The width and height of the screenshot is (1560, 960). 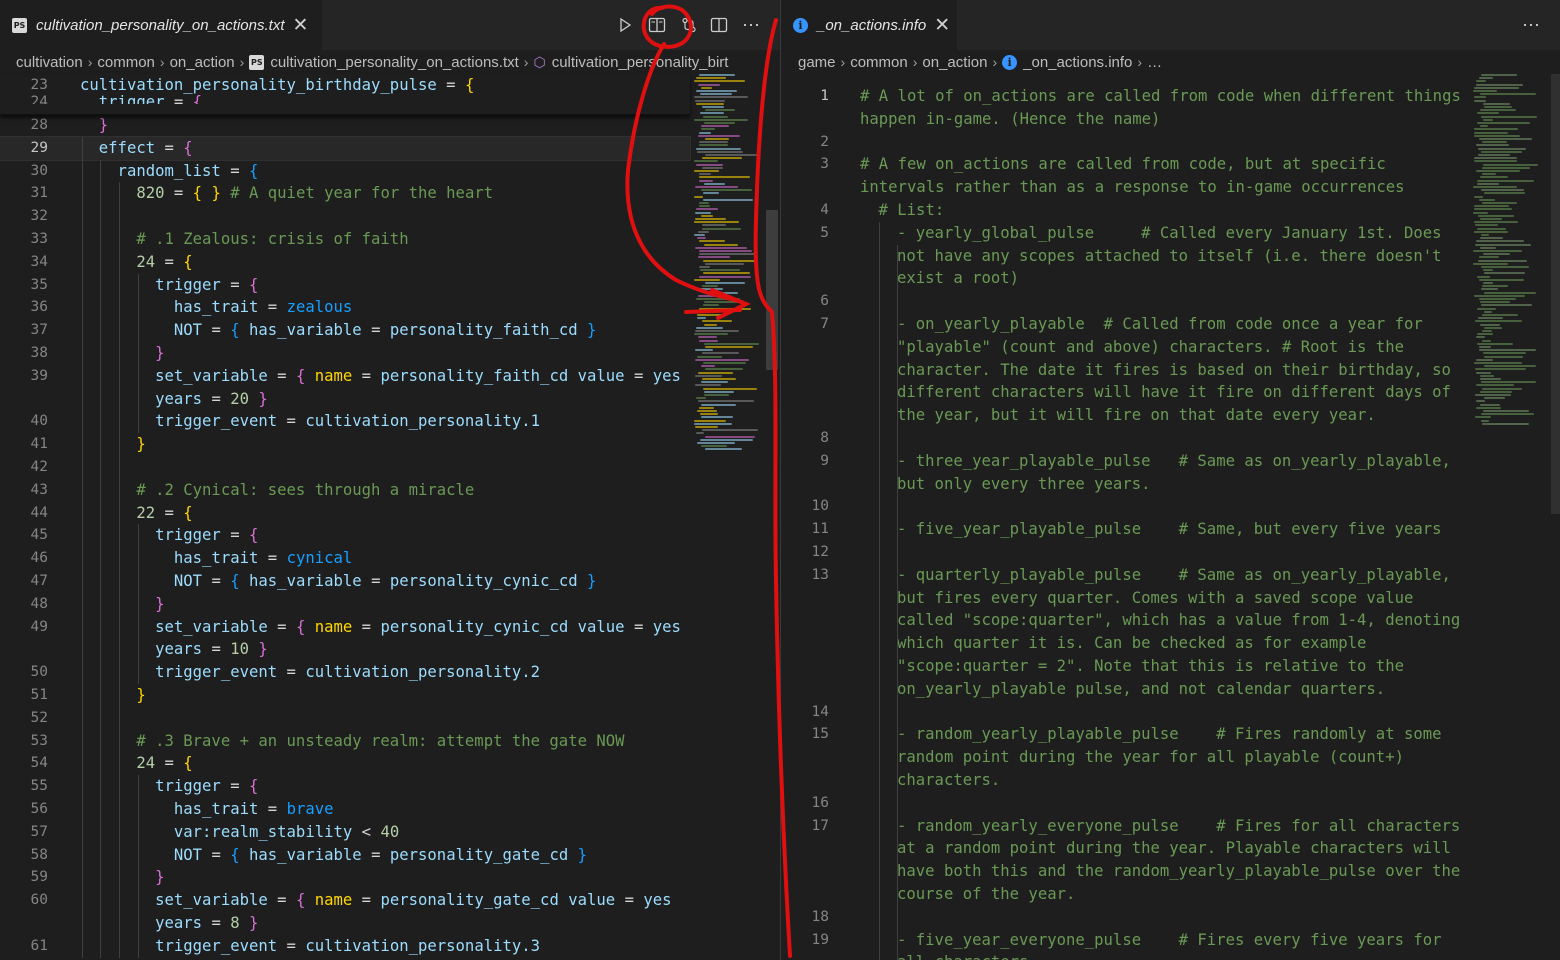 What do you see at coordinates (1126, 955) in the screenshot?
I see `text-line: all characters.` at bounding box center [1126, 955].